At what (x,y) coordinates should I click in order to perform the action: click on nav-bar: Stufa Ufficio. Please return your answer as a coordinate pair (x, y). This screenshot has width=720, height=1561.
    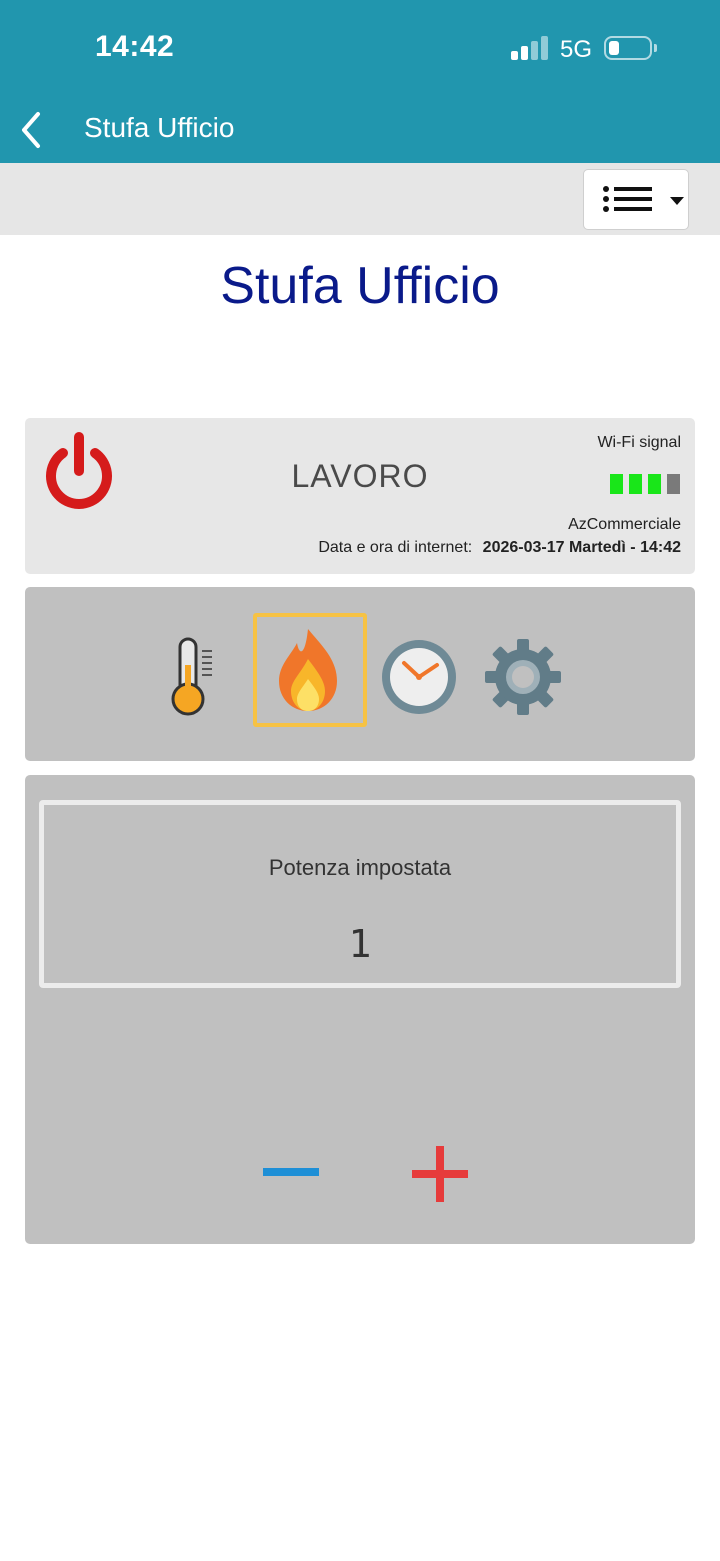
    Looking at the image, I should click on (360, 131).